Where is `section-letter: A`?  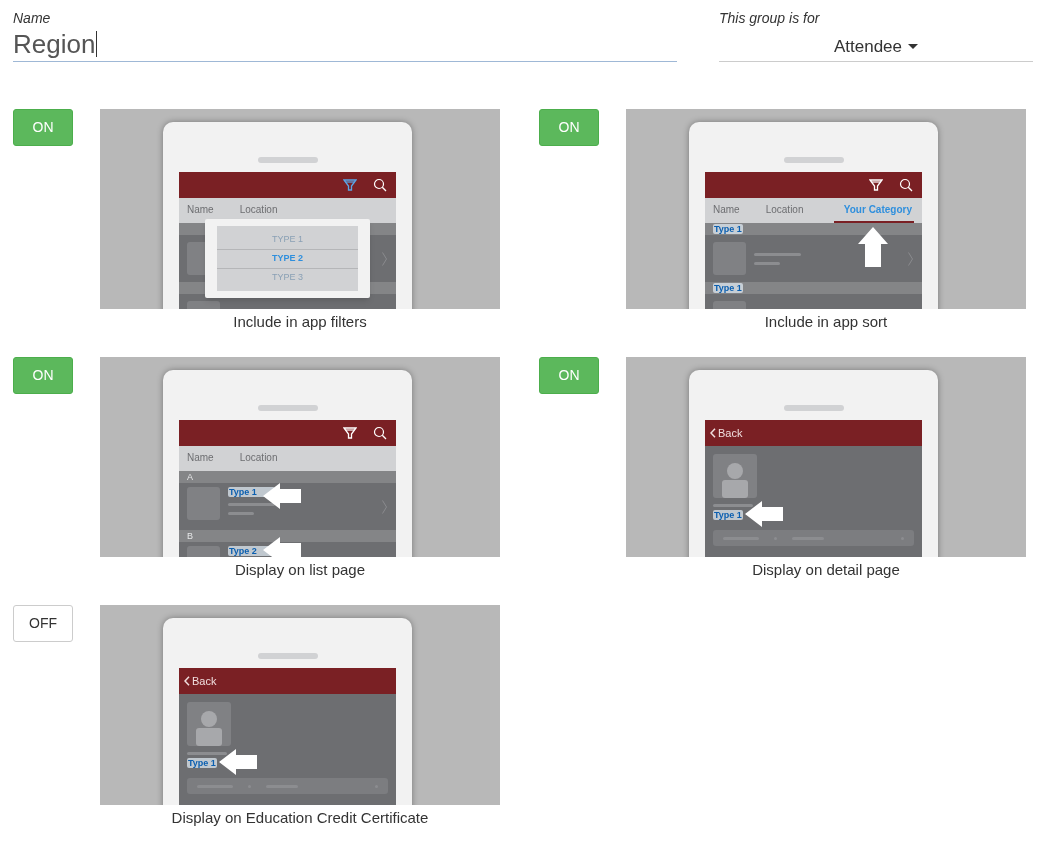
section-letter: A is located at coordinates (190, 477).